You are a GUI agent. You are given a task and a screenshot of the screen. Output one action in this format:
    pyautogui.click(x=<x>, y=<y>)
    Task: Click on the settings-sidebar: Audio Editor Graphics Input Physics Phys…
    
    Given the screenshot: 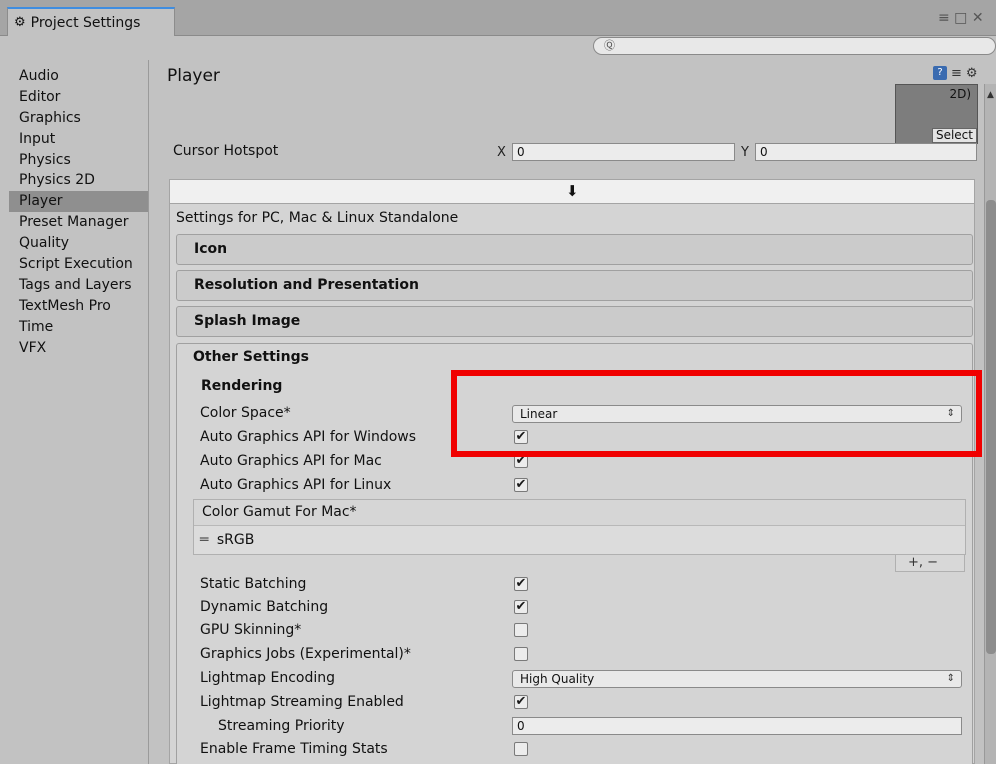 What is the action you would take?
    pyautogui.click(x=79, y=412)
    